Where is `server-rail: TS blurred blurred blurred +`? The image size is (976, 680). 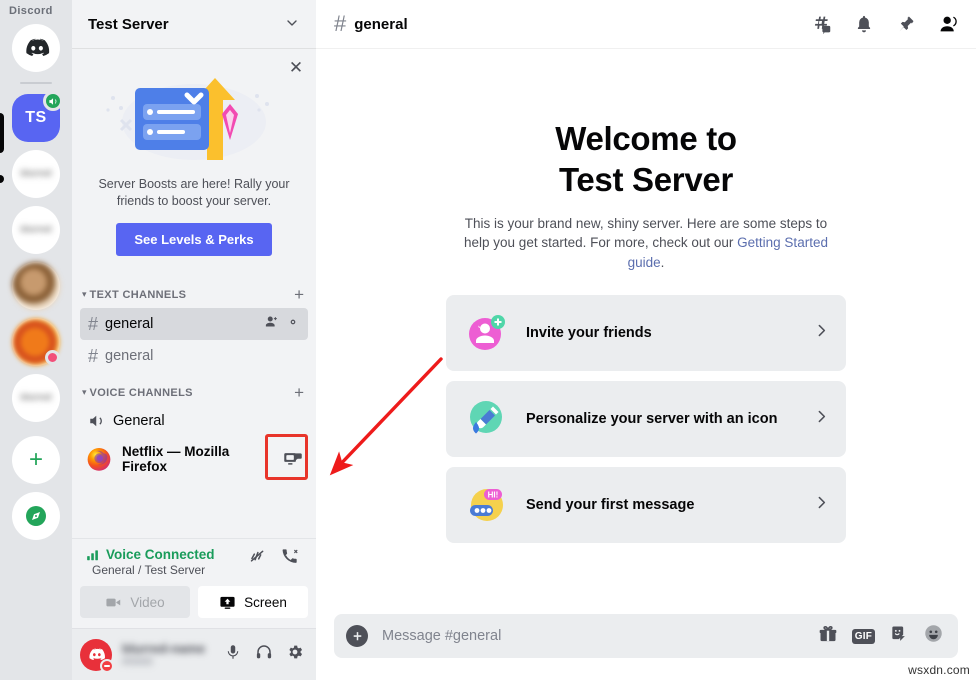 server-rail: TS blurred blurred blurred + is located at coordinates (36, 340).